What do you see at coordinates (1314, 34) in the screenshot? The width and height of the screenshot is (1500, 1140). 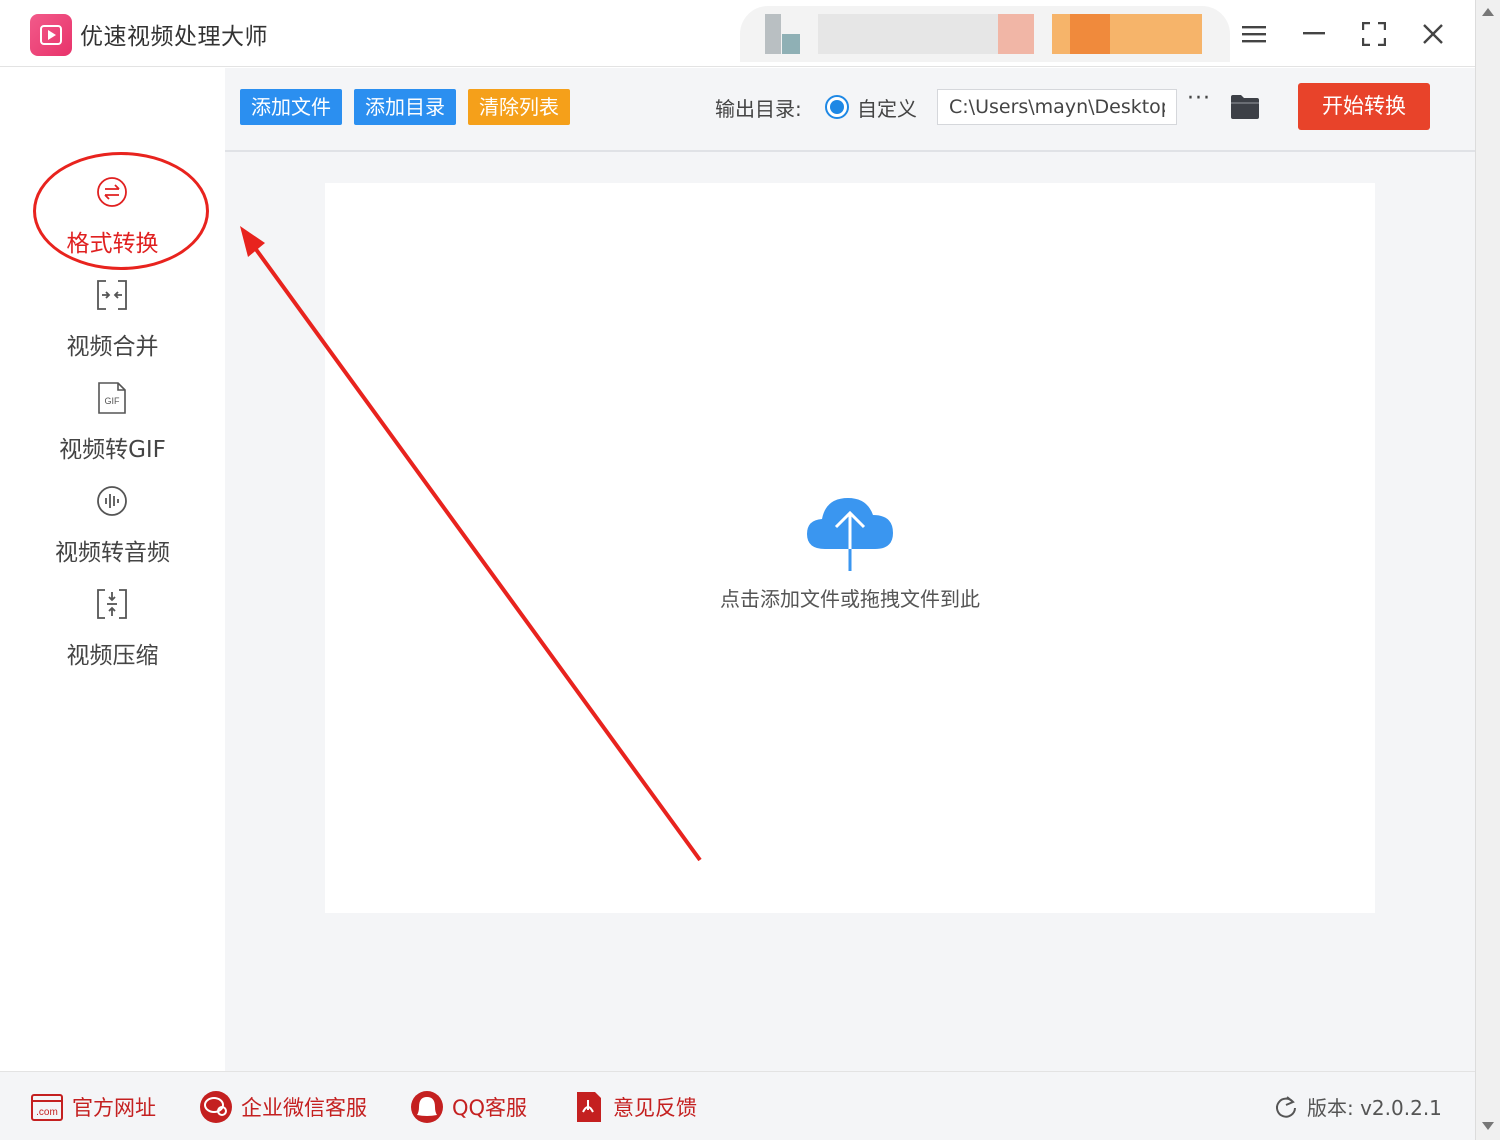 I see `minimize-icon` at bounding box center [1314, 34].